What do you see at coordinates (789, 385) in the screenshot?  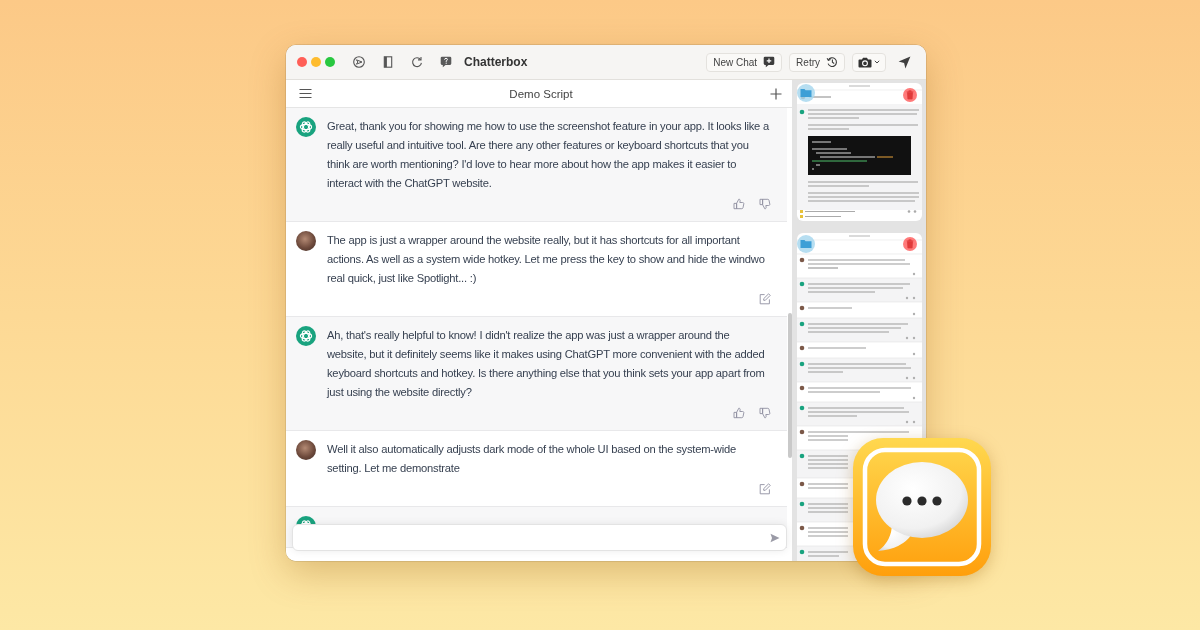 I see `scrollbar-thumb` at bounding box center [789, 385].